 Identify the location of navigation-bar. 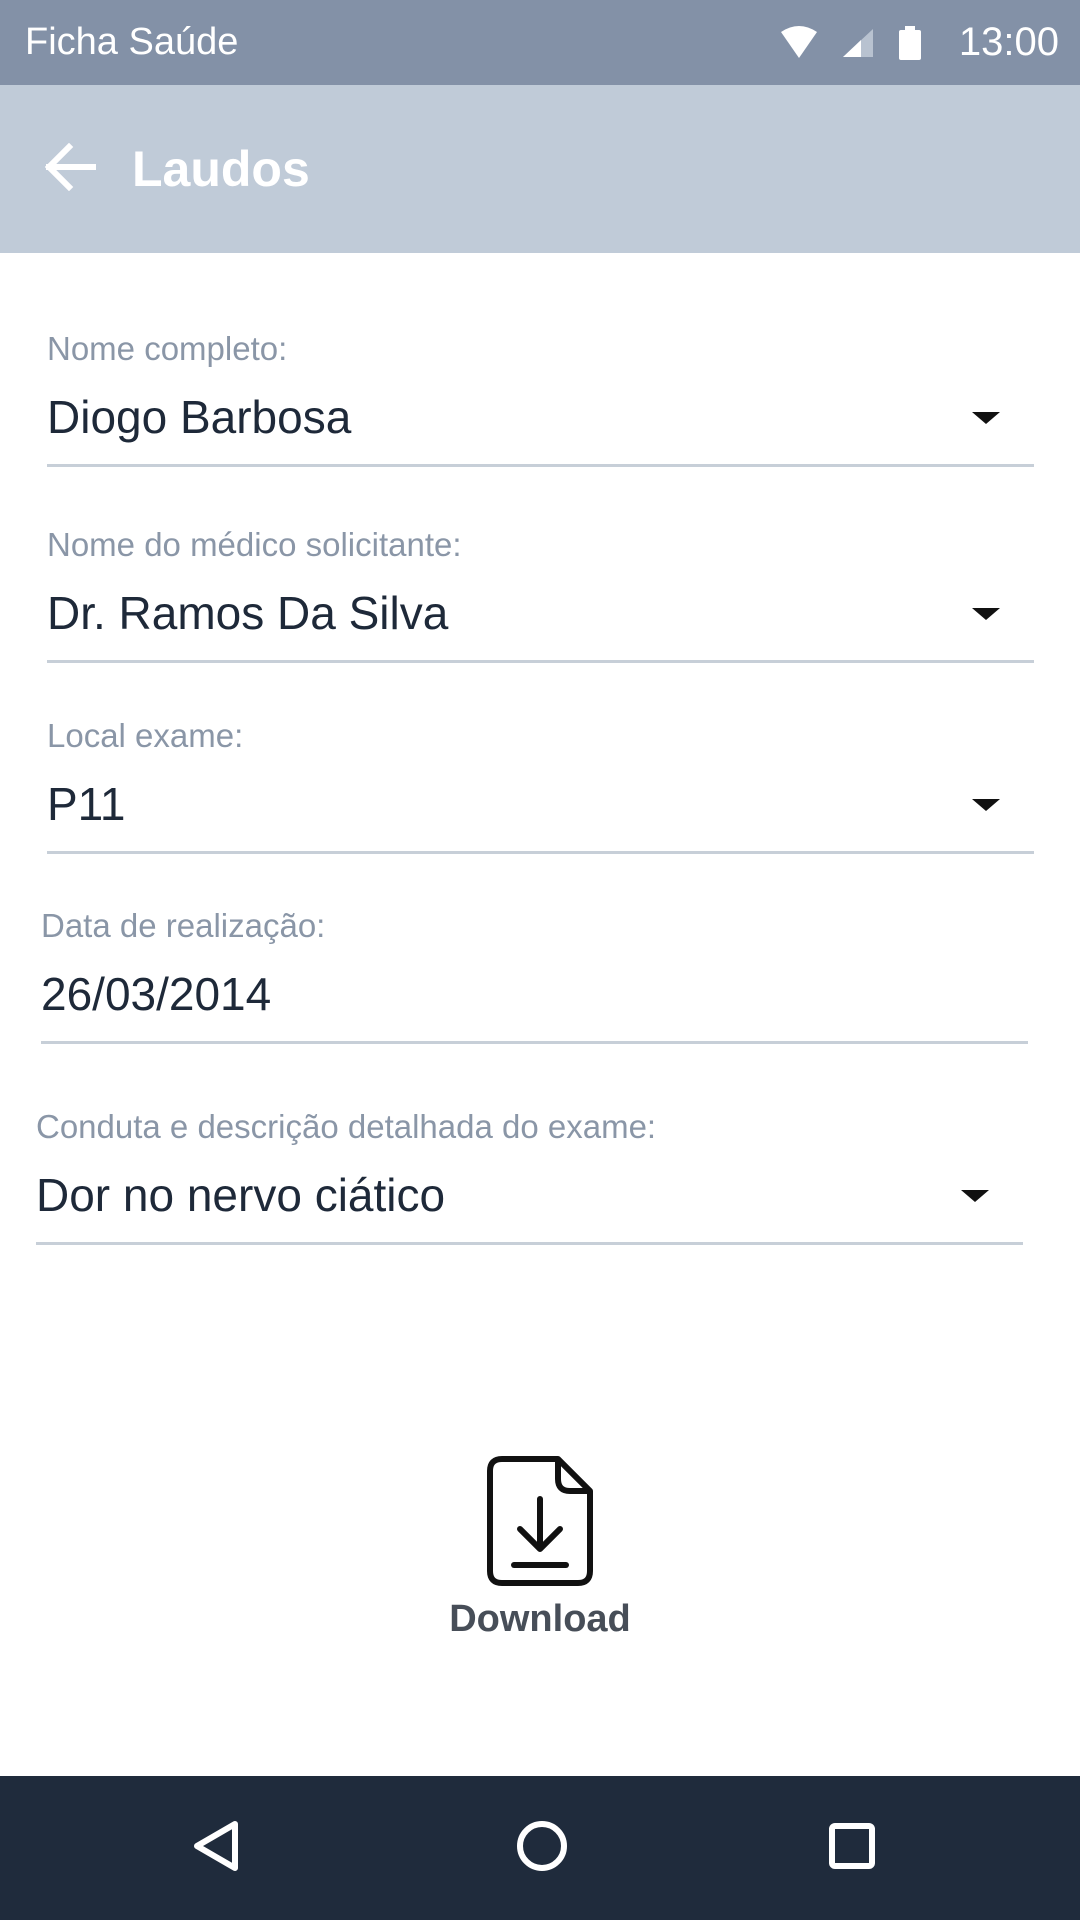
(540, 1848).